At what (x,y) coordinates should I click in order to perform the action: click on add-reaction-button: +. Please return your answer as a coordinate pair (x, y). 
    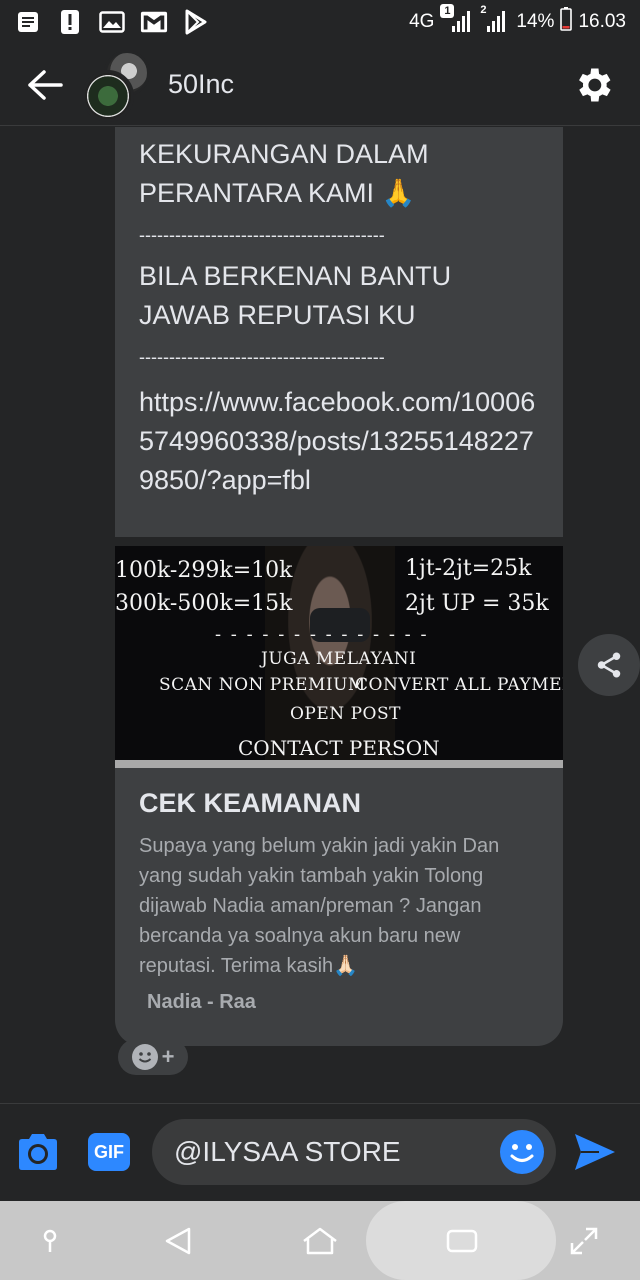
    Looking at the image, I should click on (153, 1057).